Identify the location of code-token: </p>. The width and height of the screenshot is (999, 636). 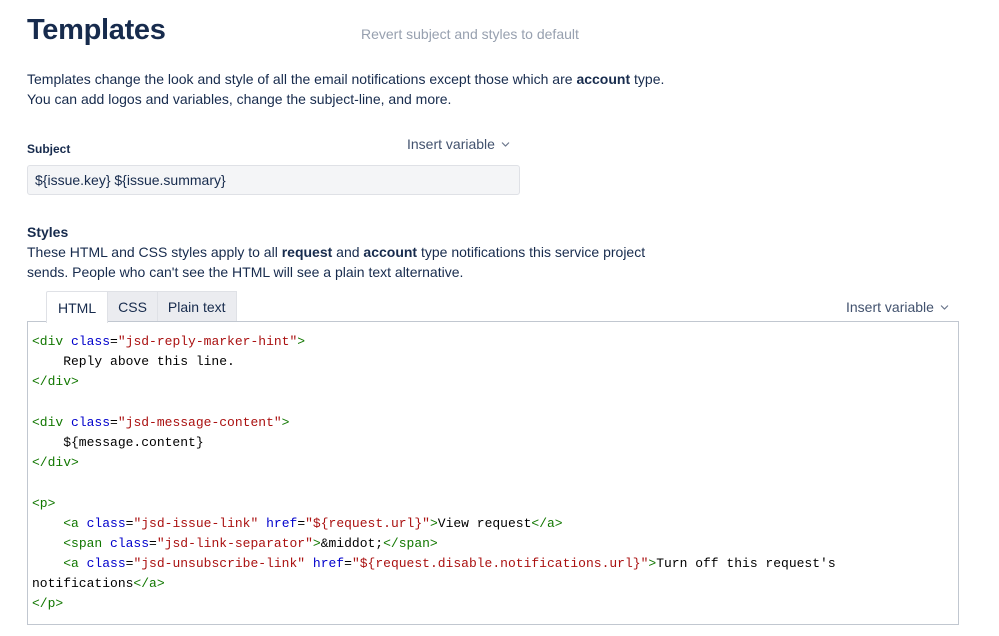
(48, 604).